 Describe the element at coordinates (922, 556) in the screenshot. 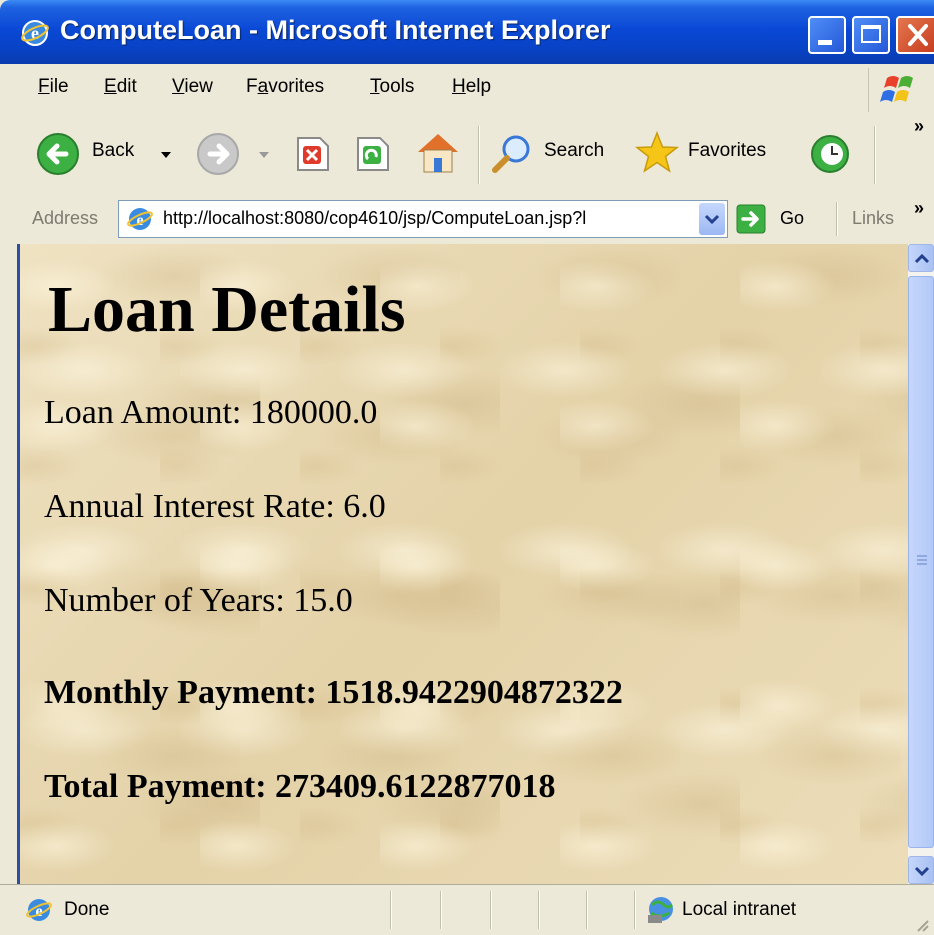

I see `scroll-grip` at that location.